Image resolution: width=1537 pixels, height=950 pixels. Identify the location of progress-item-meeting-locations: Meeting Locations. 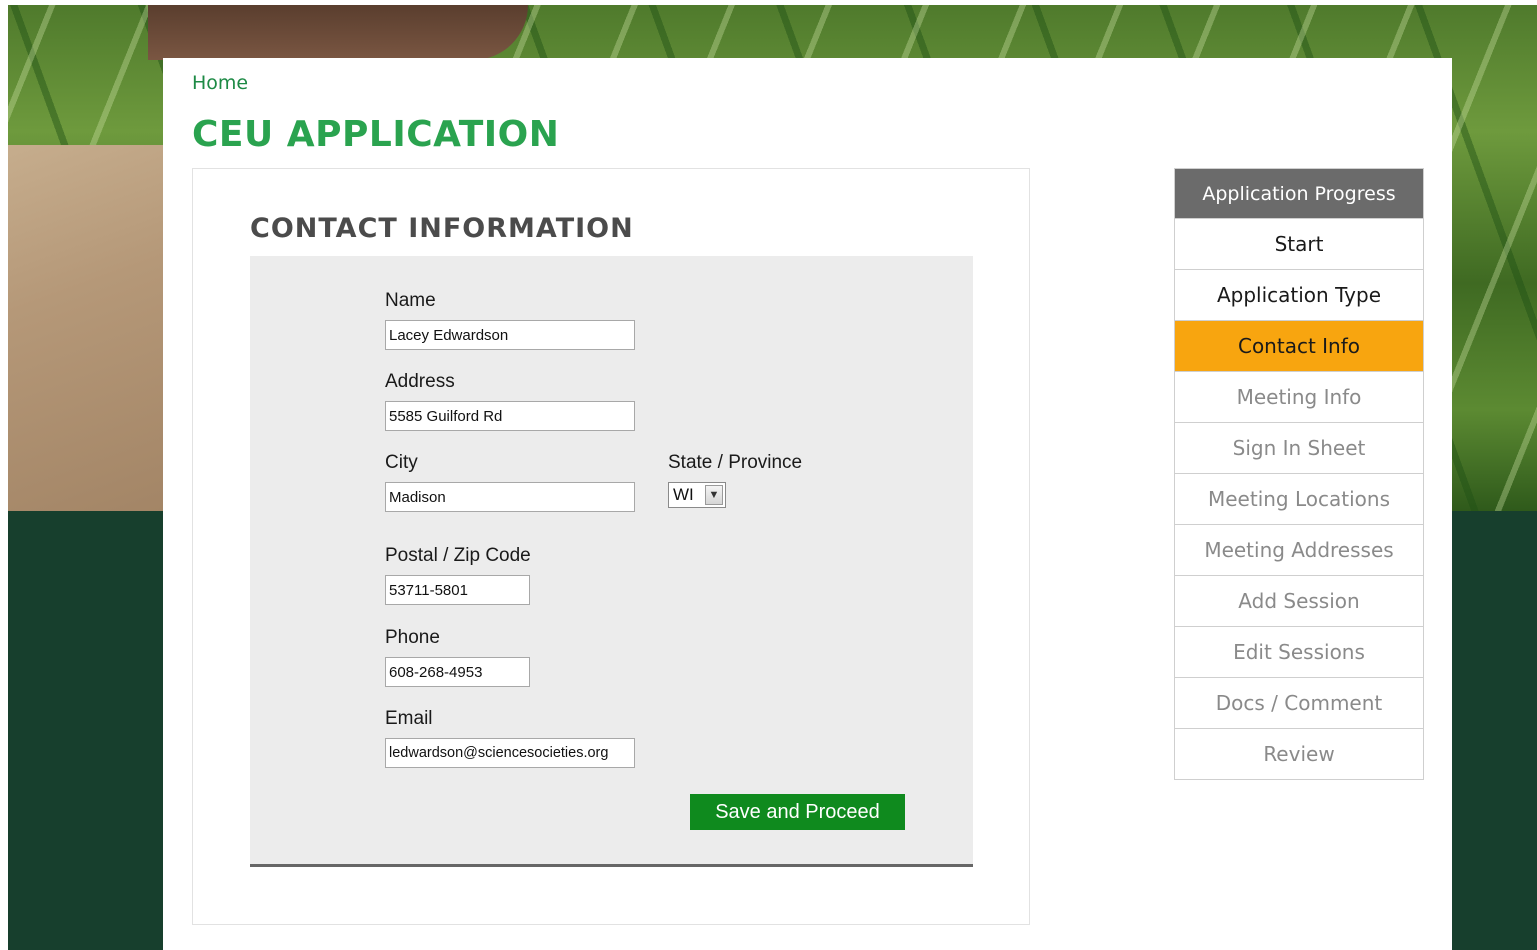
(1299, 498).